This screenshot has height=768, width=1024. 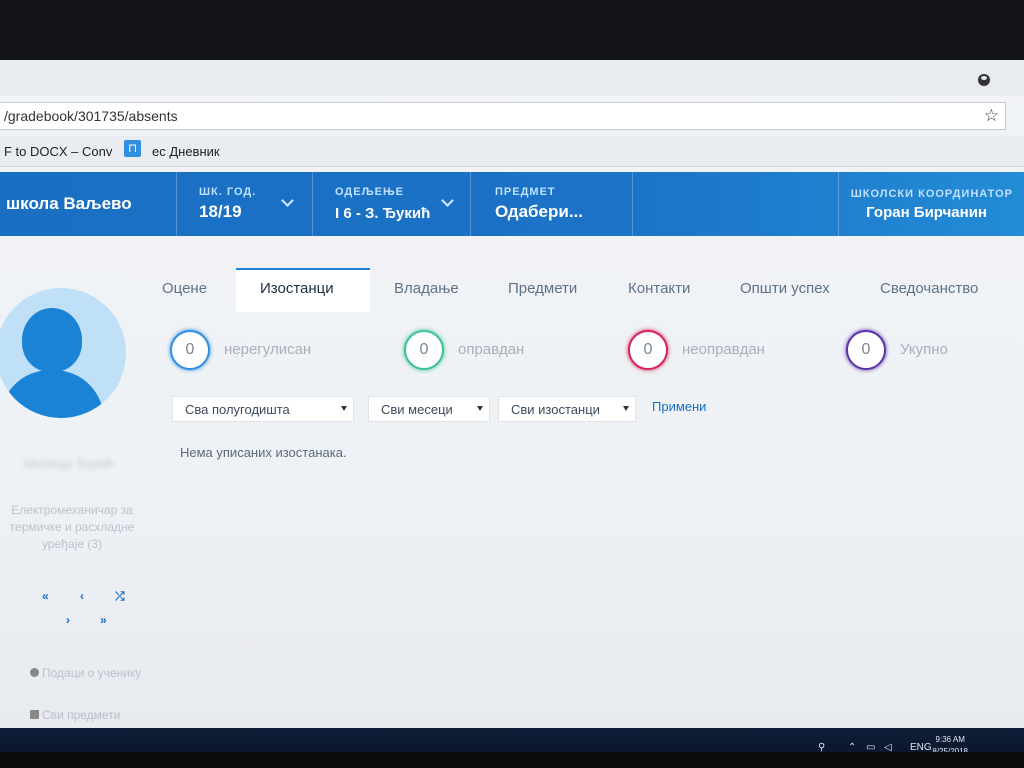 I want to click on months-select: Сви месеци, so click(x=429, y=409).